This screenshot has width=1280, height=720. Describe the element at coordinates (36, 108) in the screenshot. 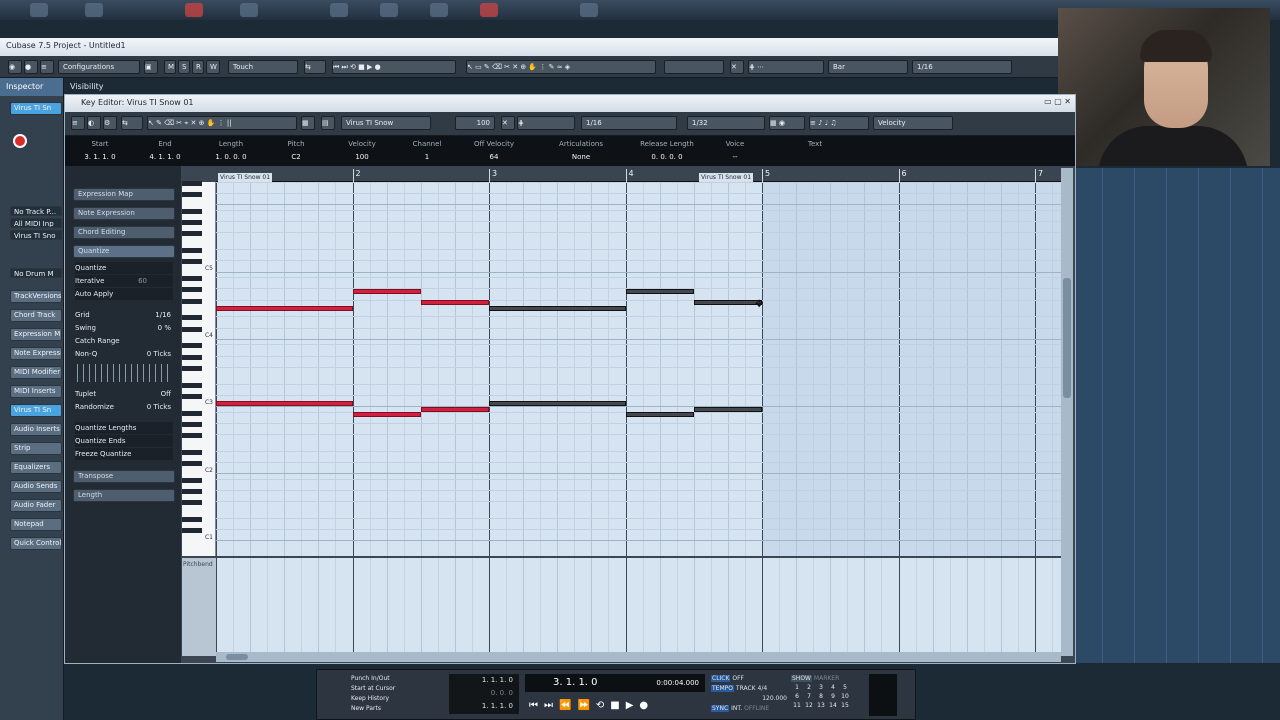

I see `inspector-track-name: Virus TI Sn` at that location.